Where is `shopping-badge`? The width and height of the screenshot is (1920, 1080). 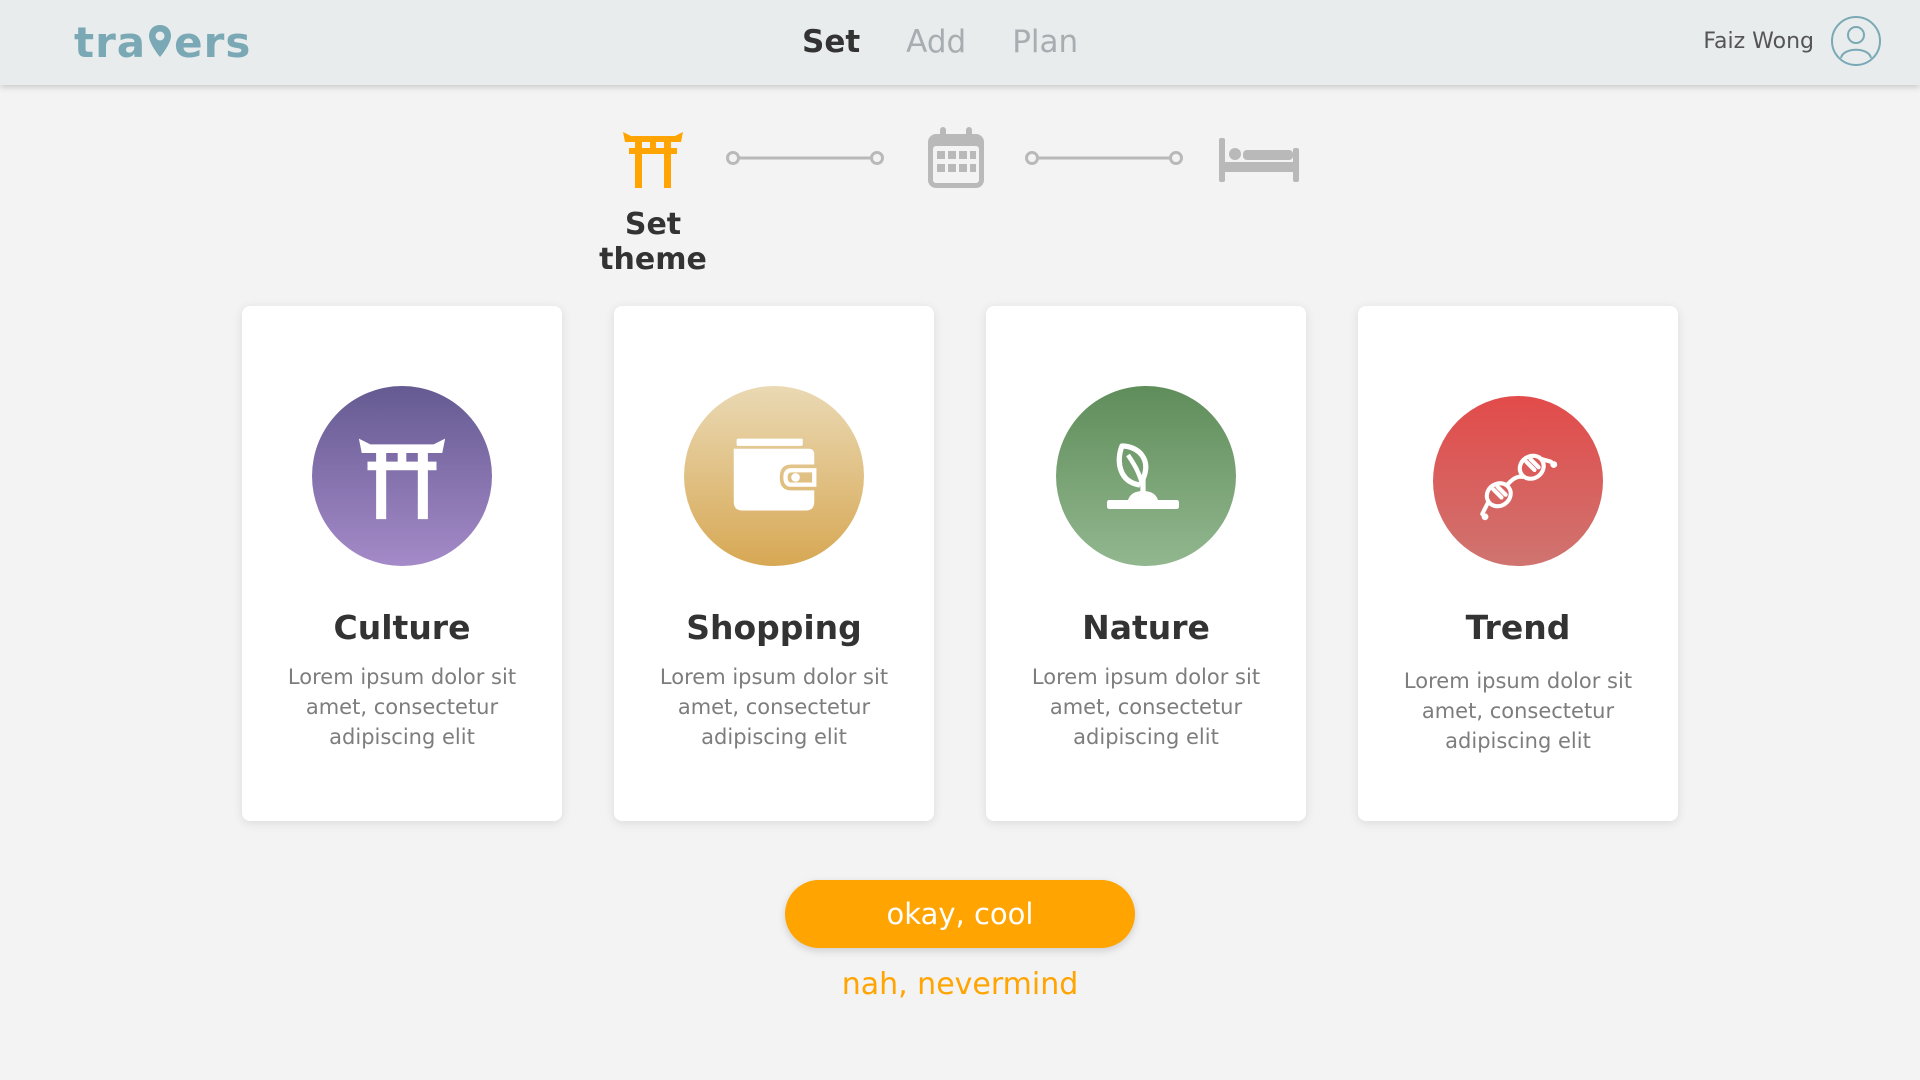 shopping-badge is located at coordinates (774, 476).